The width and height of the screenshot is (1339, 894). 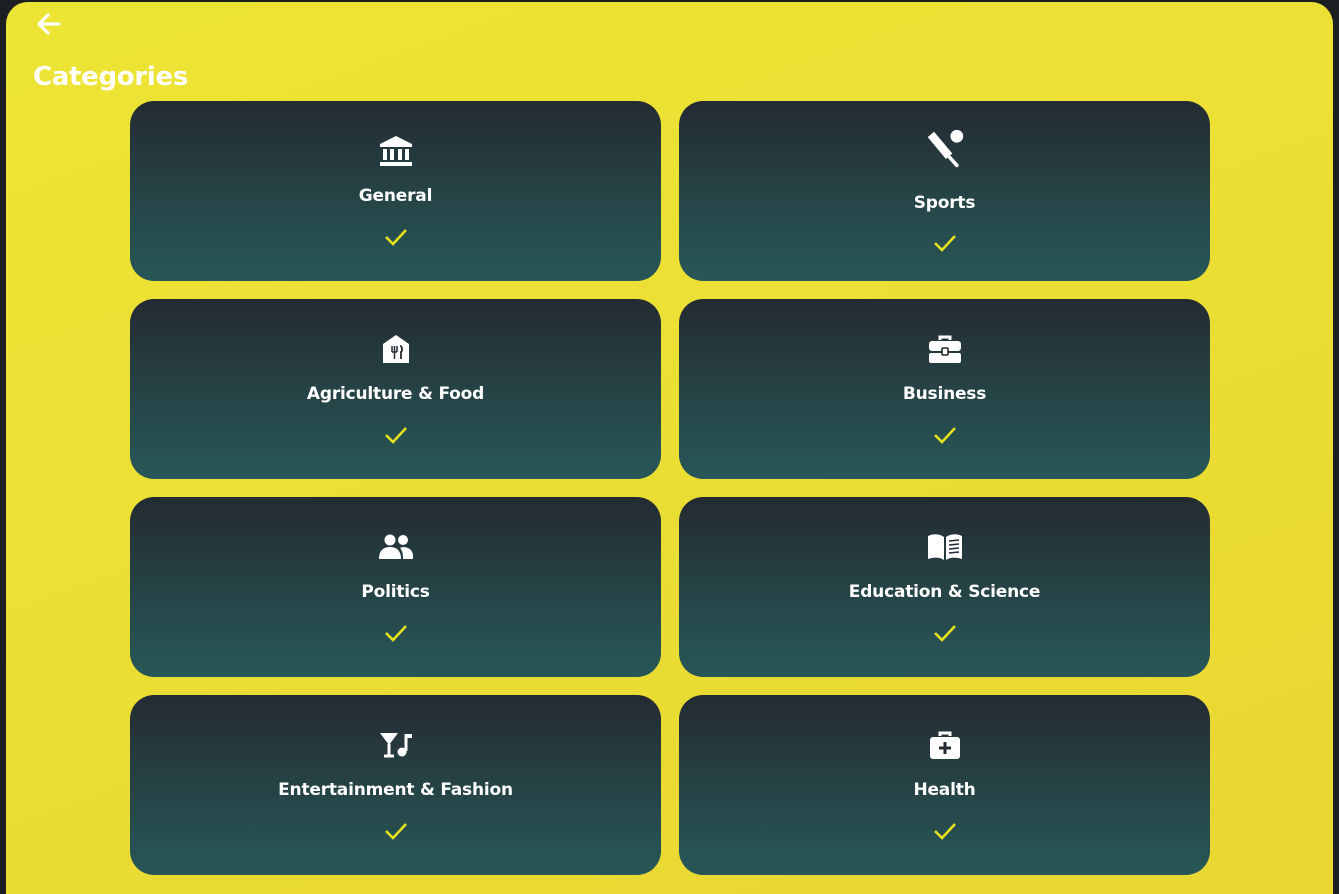 I want to click on cricket-icon, so click(x=945, y=149).